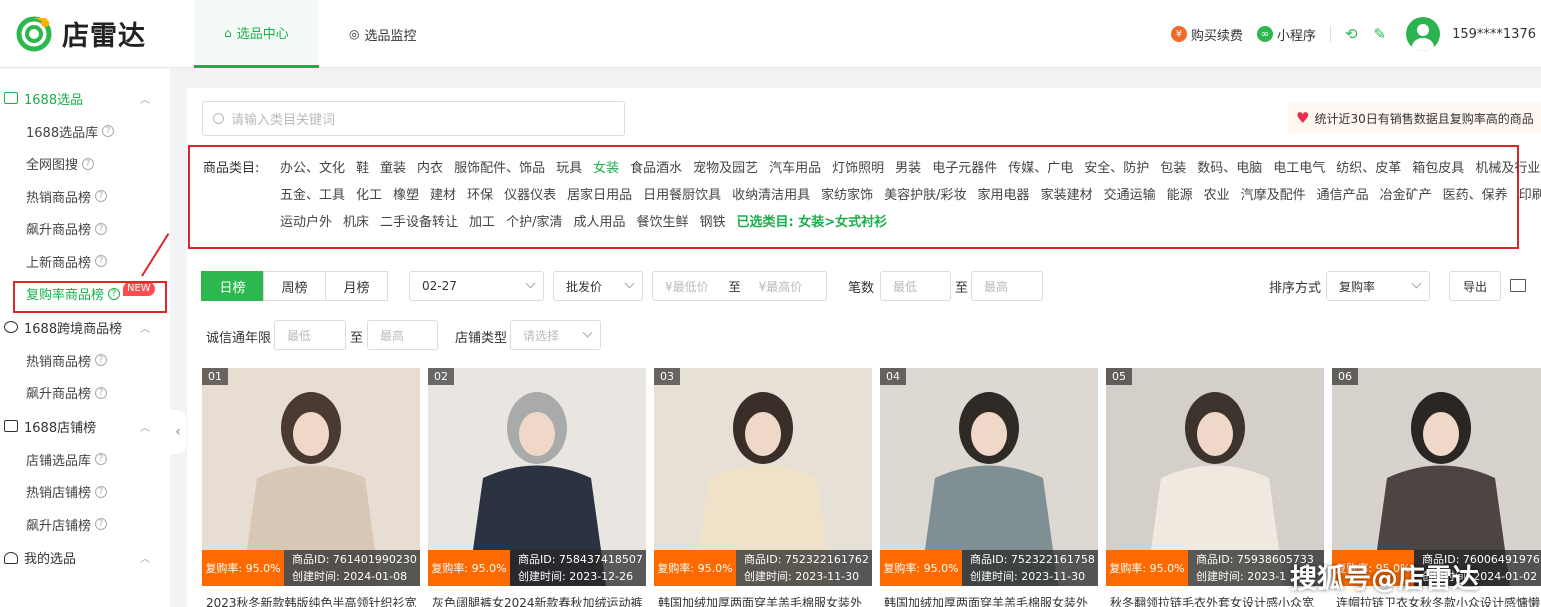 This screenshot has height=607, width=1541. Describe the element at coordinates (419, 222) in the screenshot. I see `category-option: 二手设备转让` at that location.